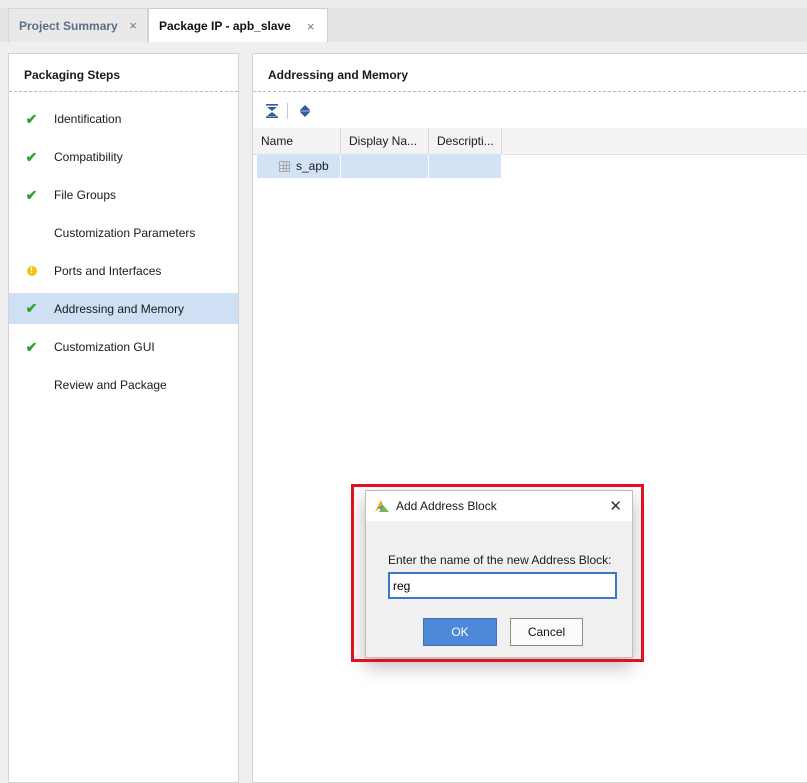 This screenshot has height=783, width=807. Describe the element at coordinates (123, 157) in the screenshot. I see `step-compatibility: ✔ Compatibility` at that location.